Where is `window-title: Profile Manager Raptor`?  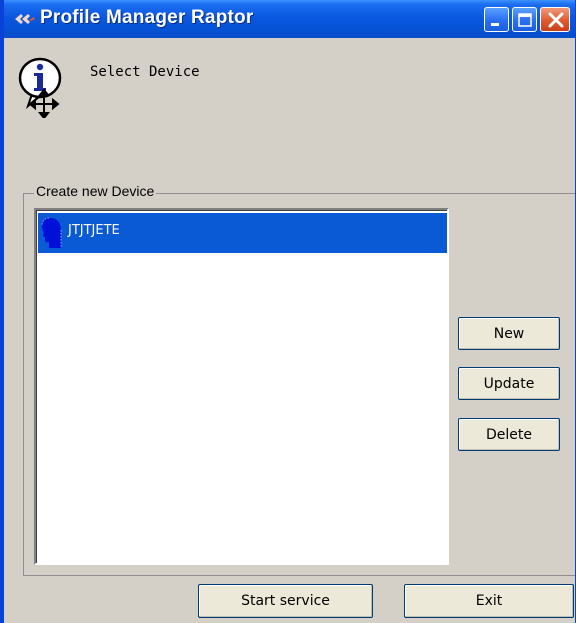
window-title: Profile Manager Raptor is located at coordinates (147, 17).